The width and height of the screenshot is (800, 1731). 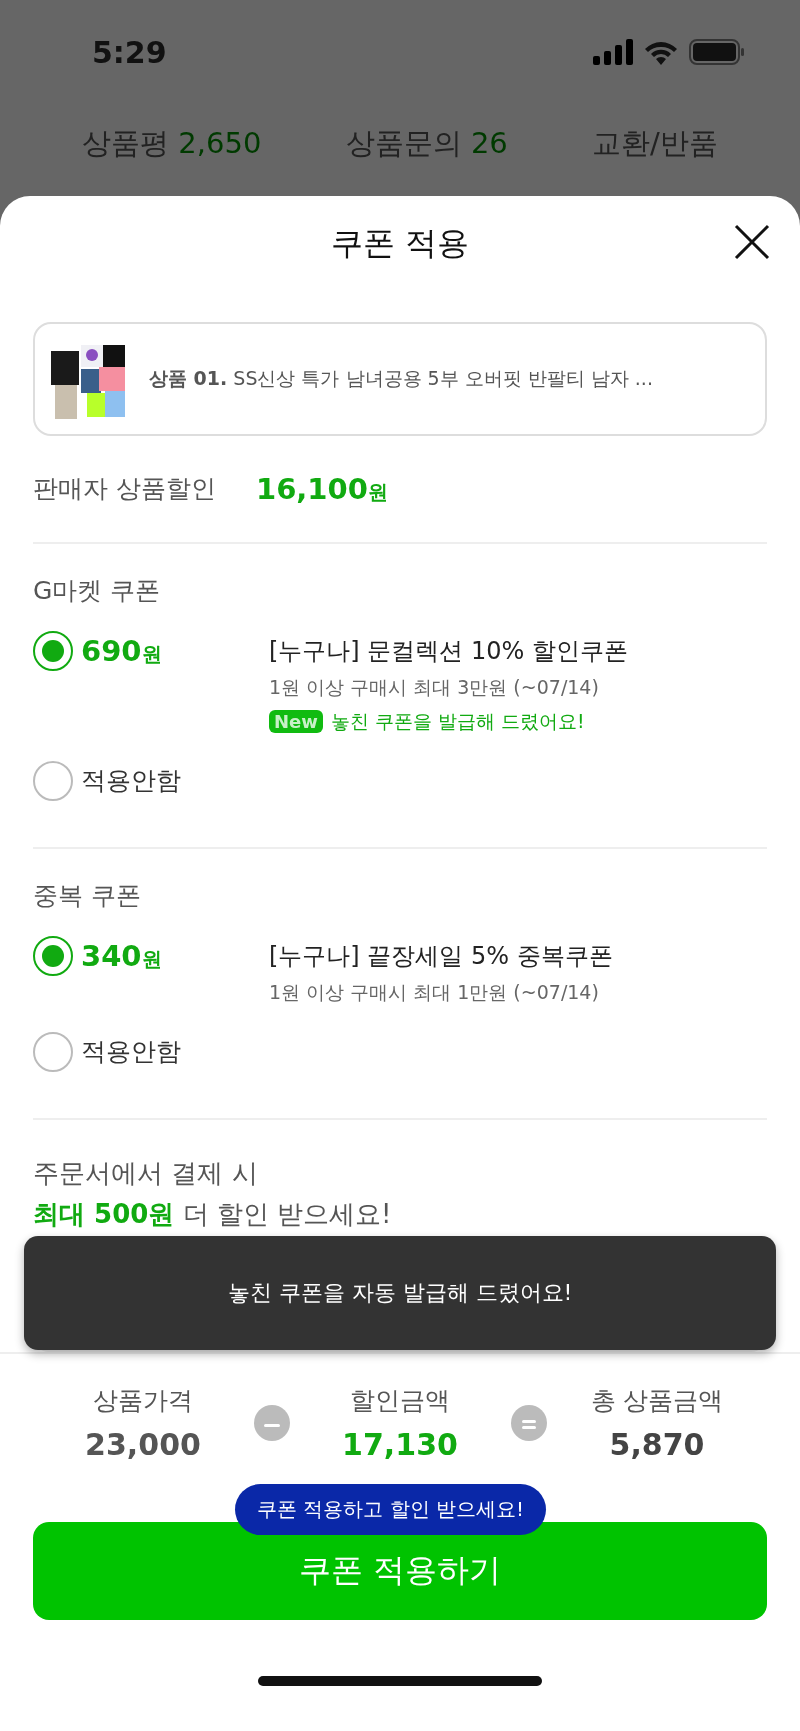 What do you see at coordinates (613, 52) in the screenshot?
I see `signal-icon` at bounding box center [613, 52].